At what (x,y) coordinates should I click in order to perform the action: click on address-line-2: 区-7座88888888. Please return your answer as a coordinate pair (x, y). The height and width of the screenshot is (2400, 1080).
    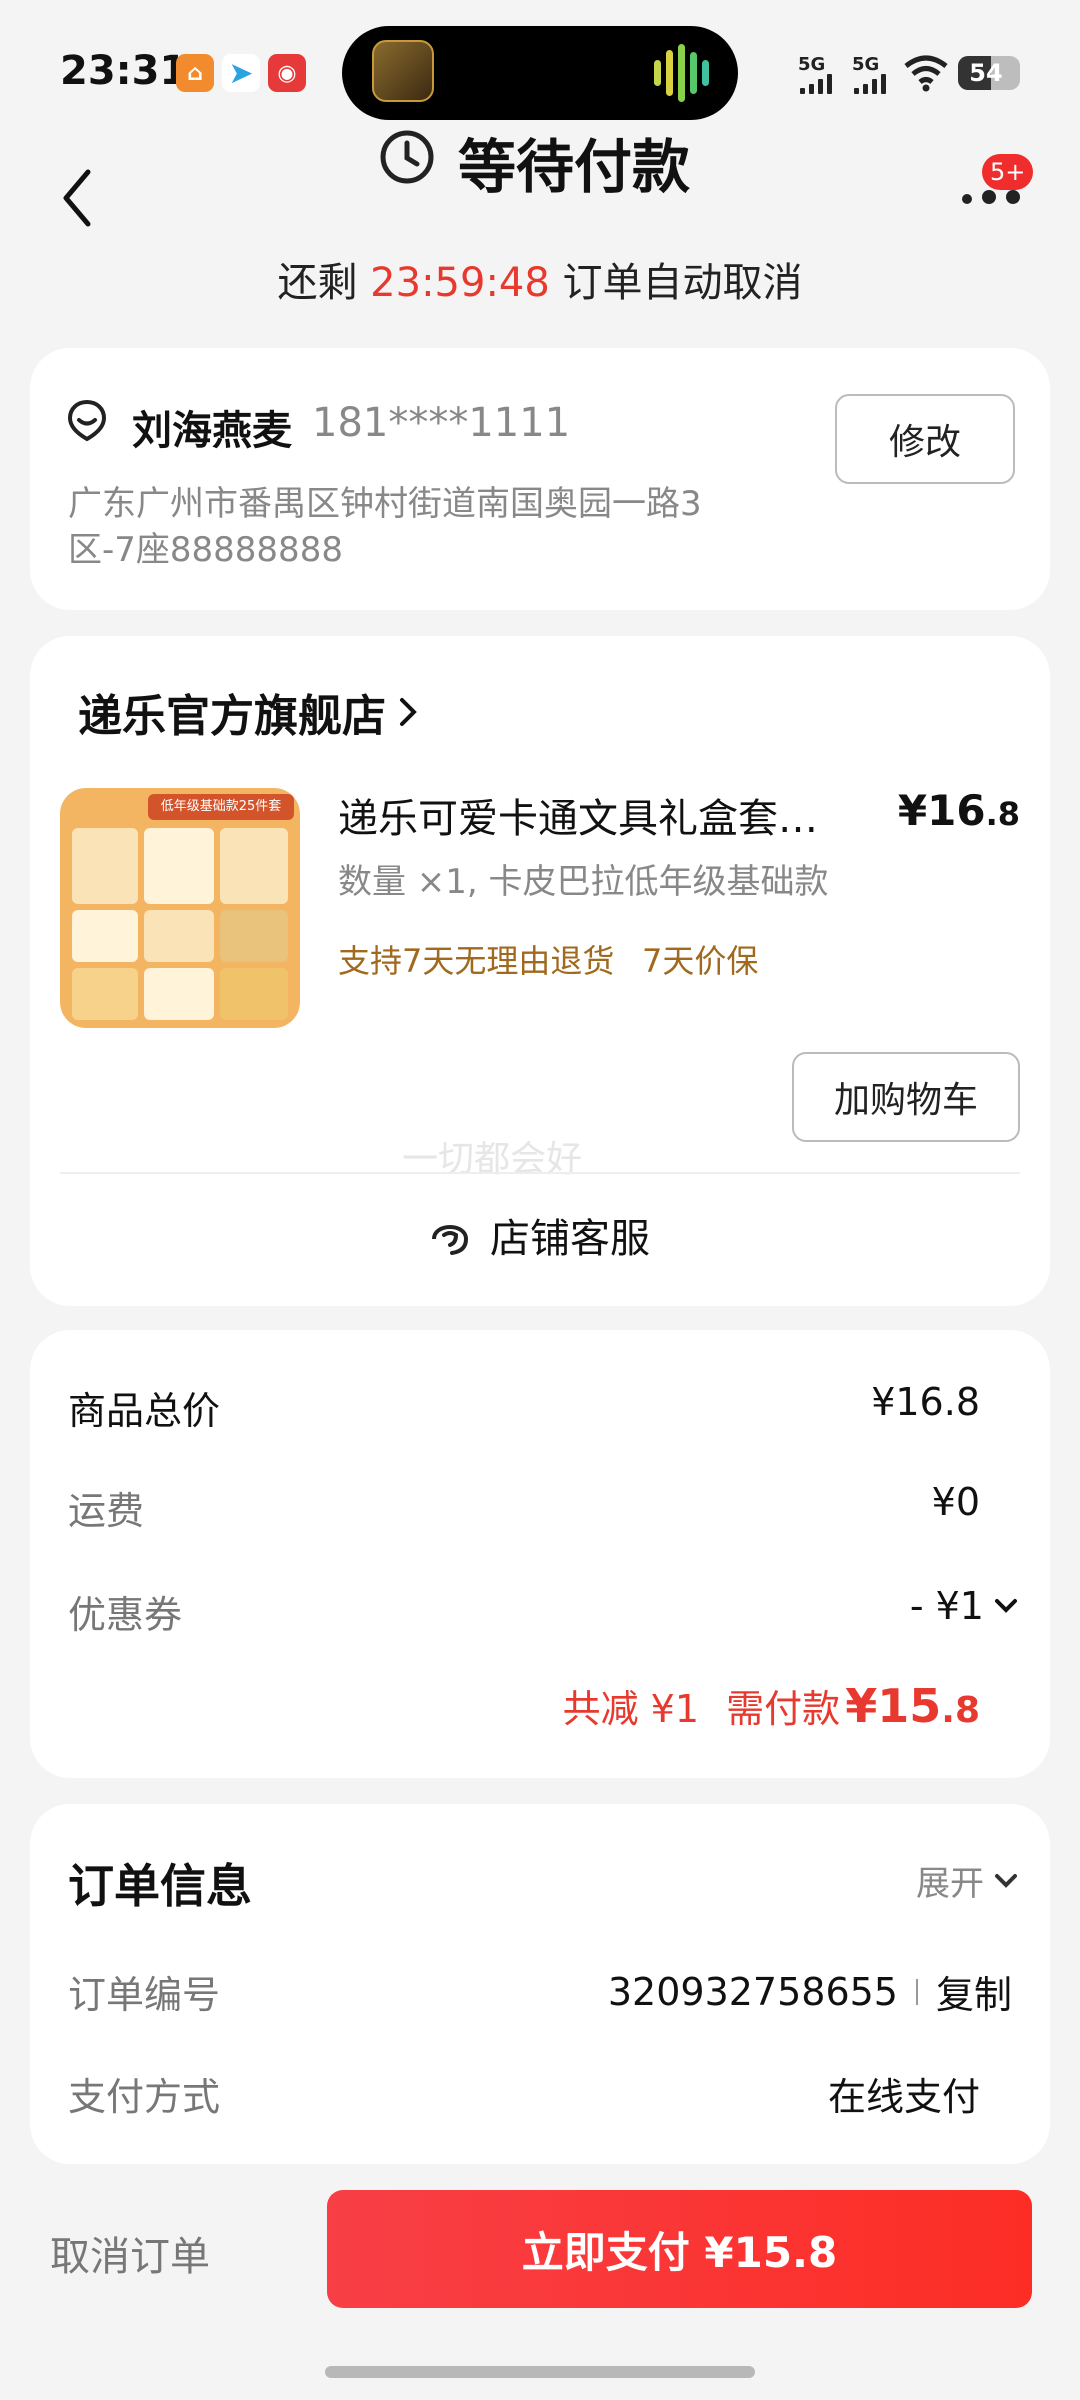
    Looking at the image, I should click on (205, 550).